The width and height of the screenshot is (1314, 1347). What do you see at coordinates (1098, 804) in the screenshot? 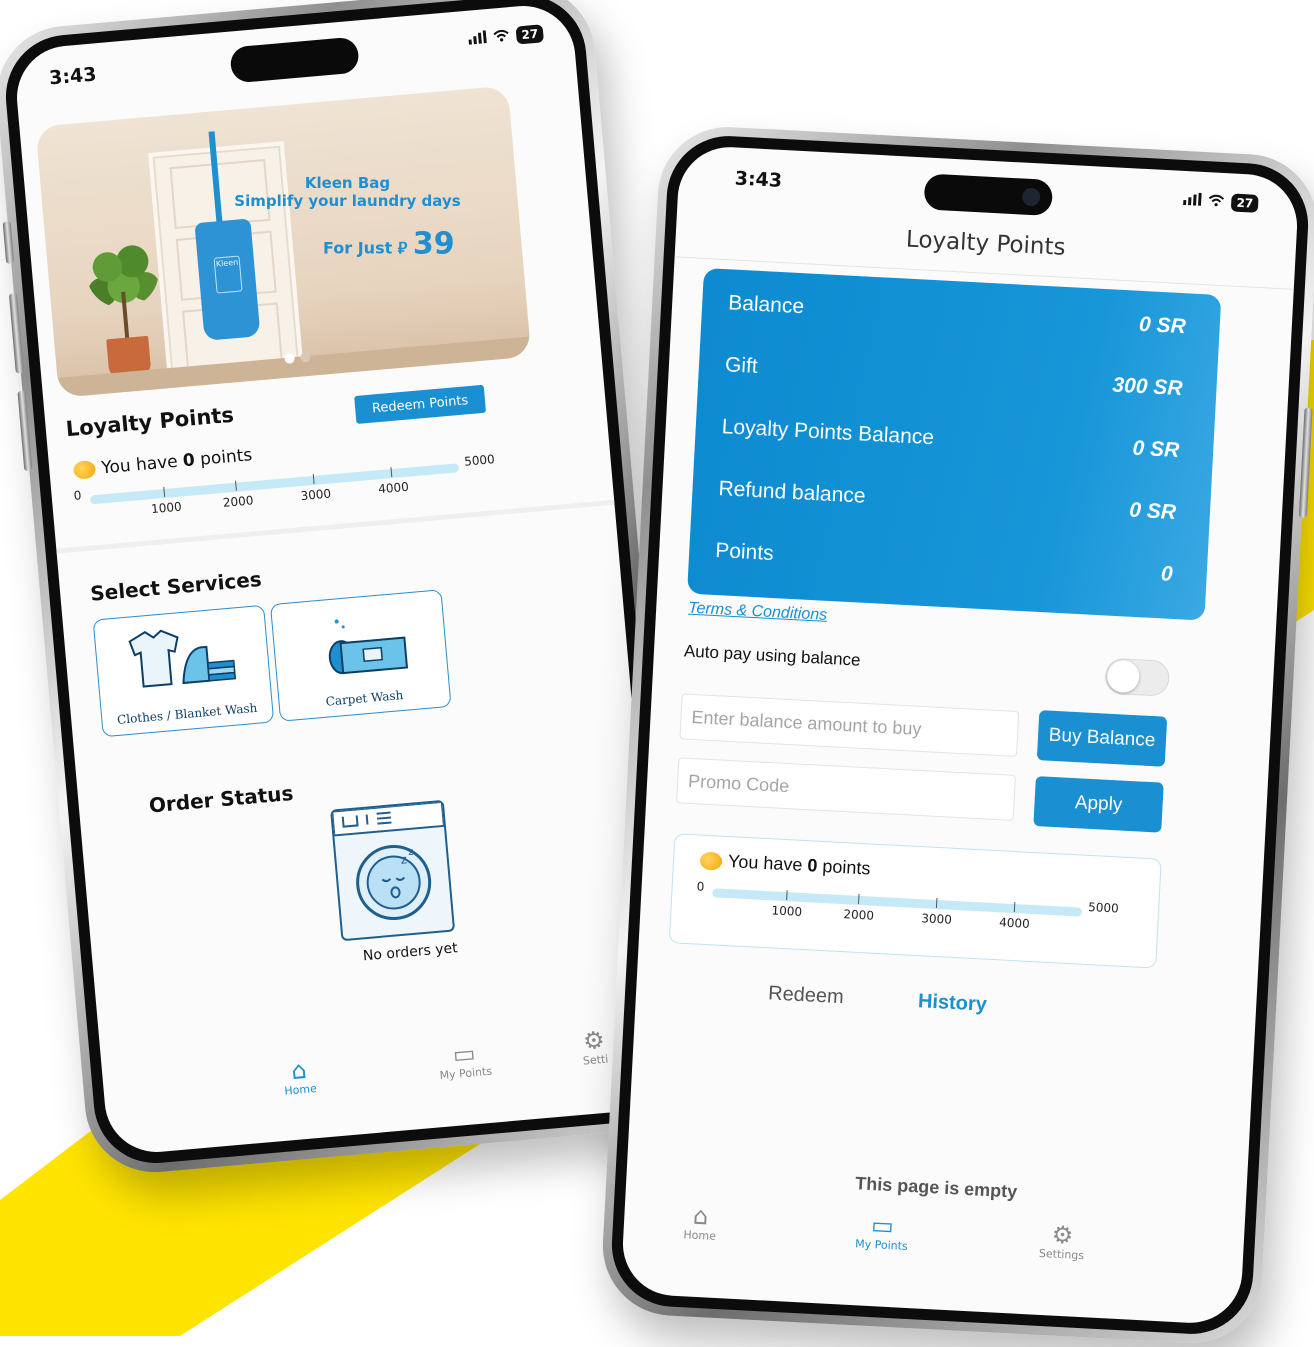
I see `apply-button: Apply` at bounding box center [1098, 804].